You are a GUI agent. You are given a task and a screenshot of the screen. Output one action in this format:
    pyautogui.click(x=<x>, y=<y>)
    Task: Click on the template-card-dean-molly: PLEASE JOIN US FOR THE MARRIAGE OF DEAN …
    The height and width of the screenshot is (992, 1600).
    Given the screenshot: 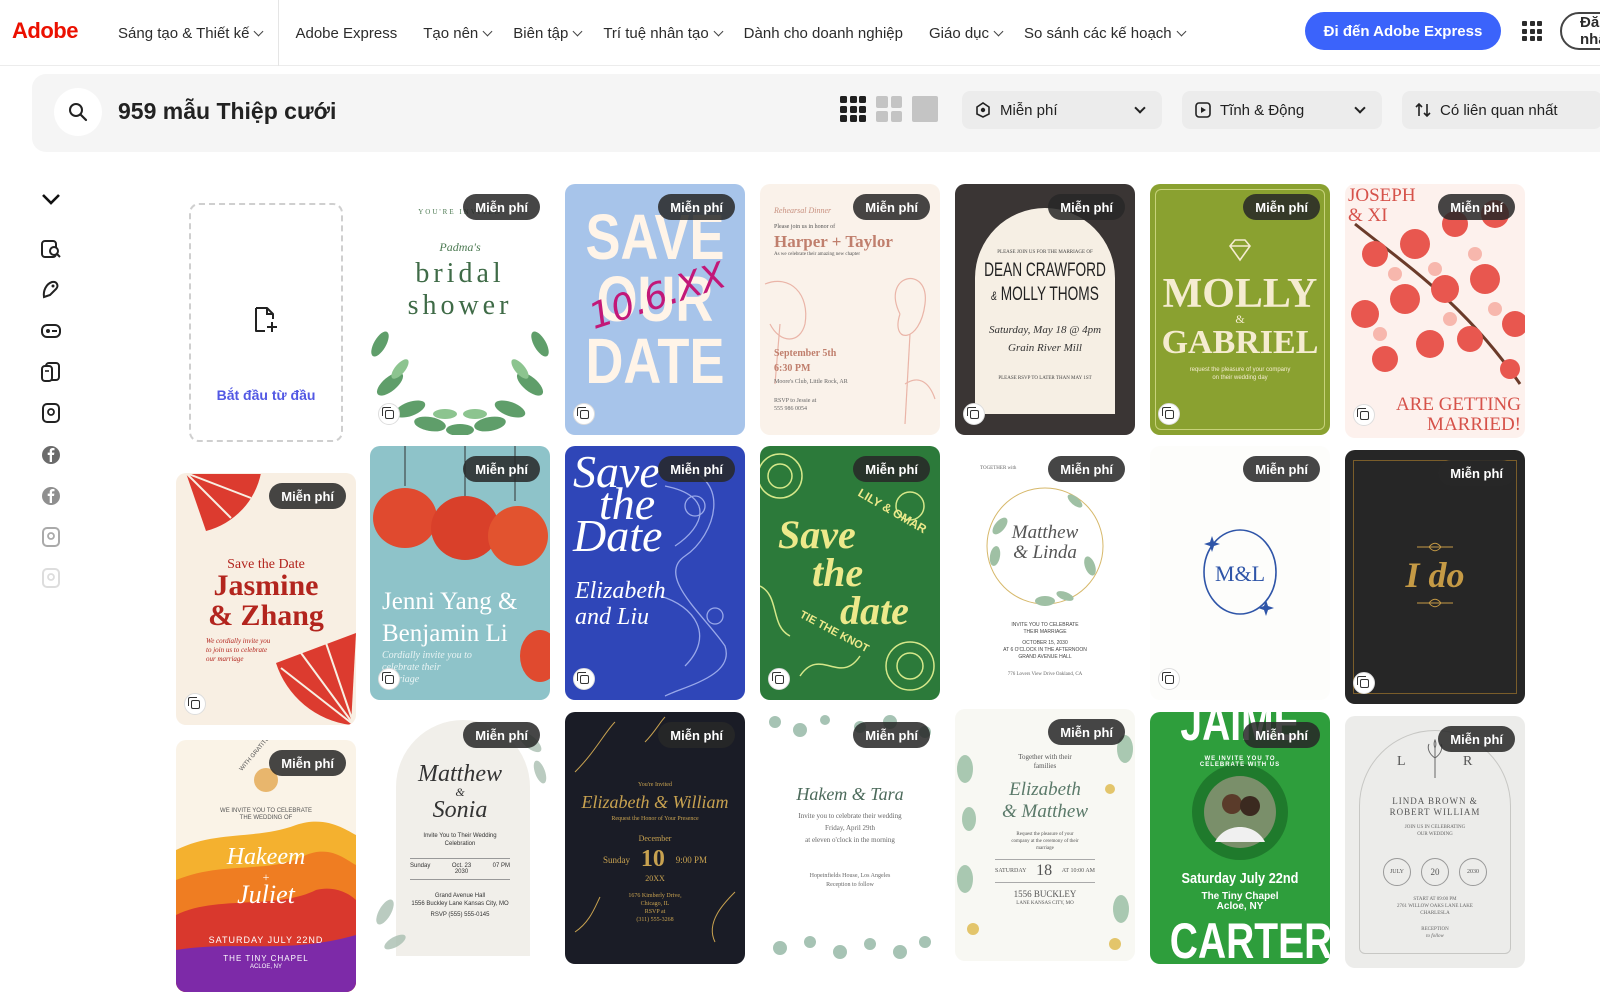 What is the action you would take?
    pyautogui.click(x=1045, y=309)
    